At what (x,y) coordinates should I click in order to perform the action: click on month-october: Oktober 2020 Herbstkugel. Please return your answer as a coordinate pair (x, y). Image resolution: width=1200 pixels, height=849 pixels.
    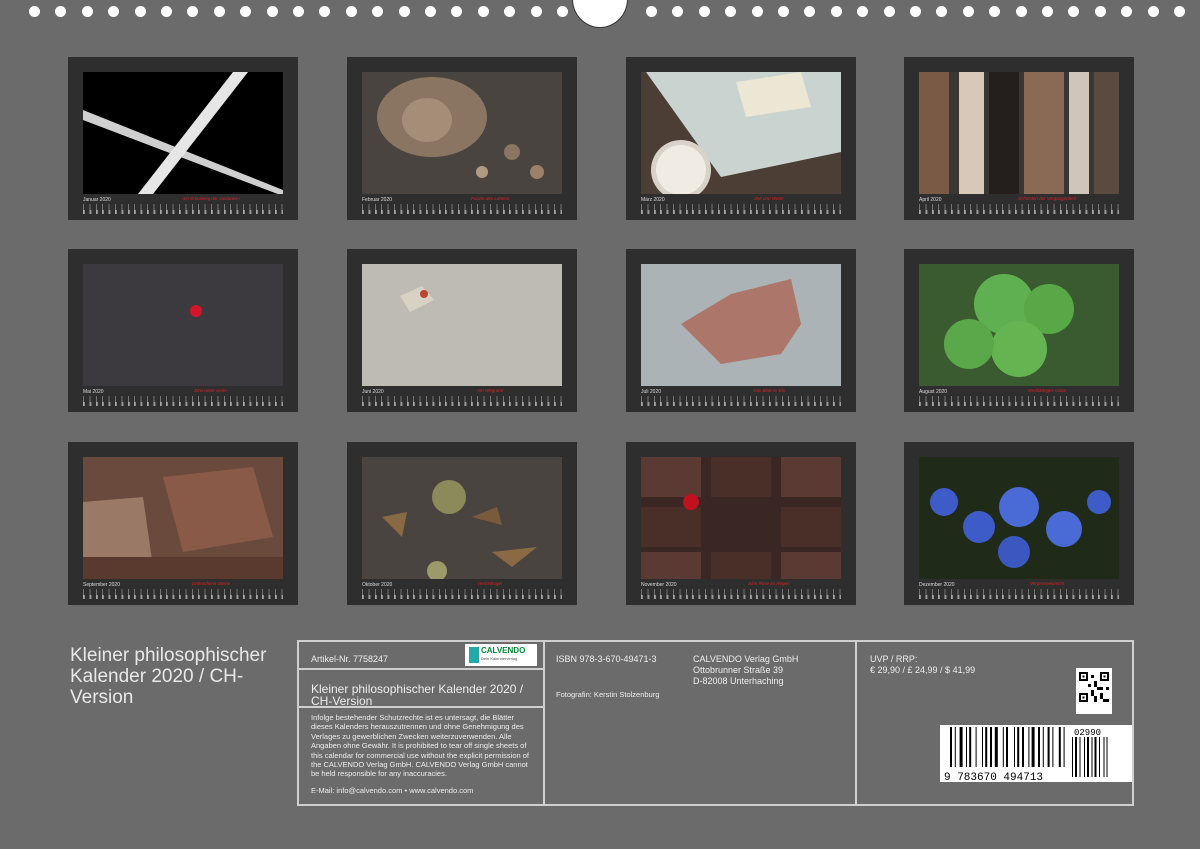
    Looking at the image, I should click on (462, 523).